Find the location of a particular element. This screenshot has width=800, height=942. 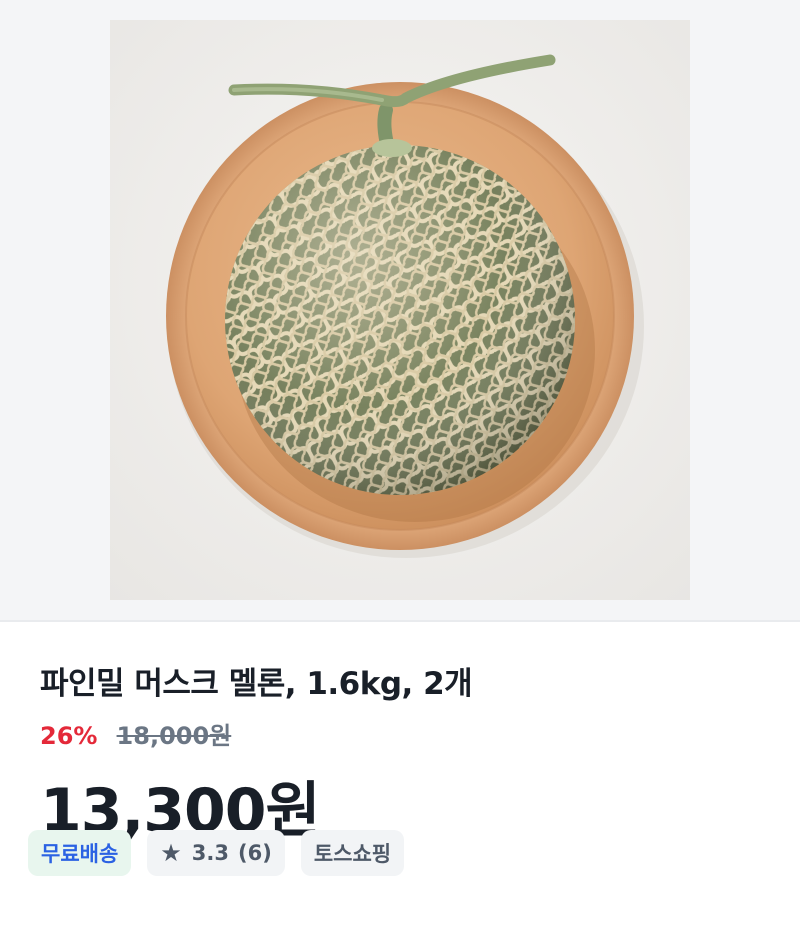

rating-value: 3.3 is located at coordinates (210, 853).